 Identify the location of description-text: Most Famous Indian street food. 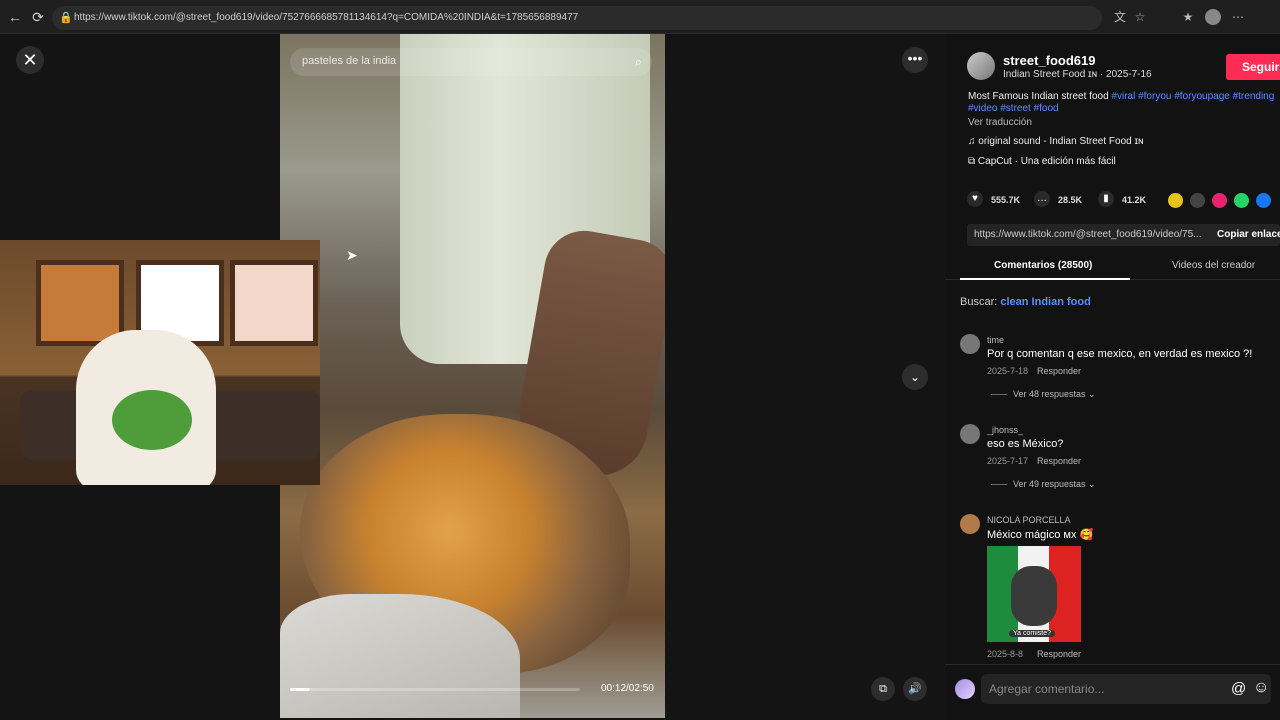
(1040, 96).